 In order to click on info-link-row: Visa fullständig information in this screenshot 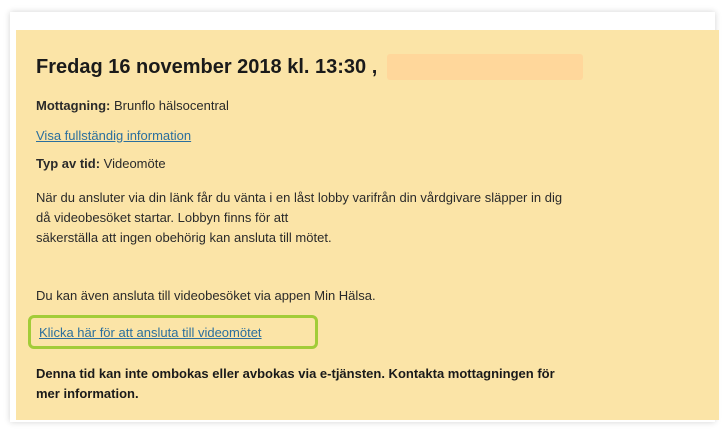, I will do `click(113, 135)`.